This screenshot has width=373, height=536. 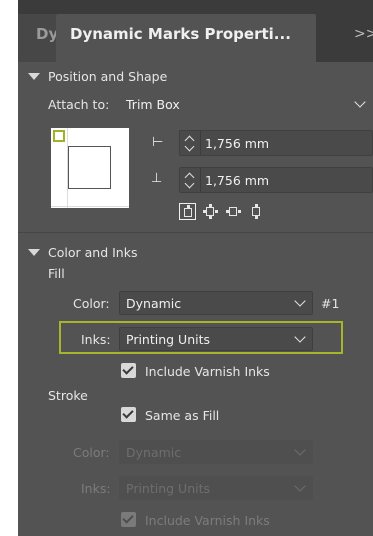 I want to click on anchor-options, so click(x=222, y=211).